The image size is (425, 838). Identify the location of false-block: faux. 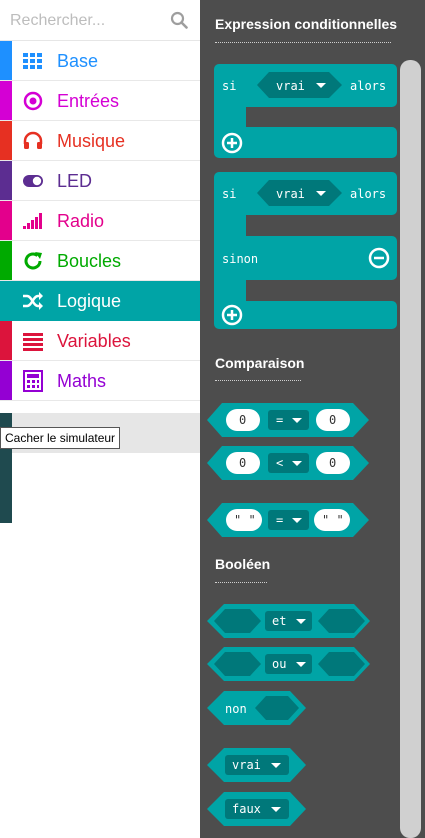
(256, 809).